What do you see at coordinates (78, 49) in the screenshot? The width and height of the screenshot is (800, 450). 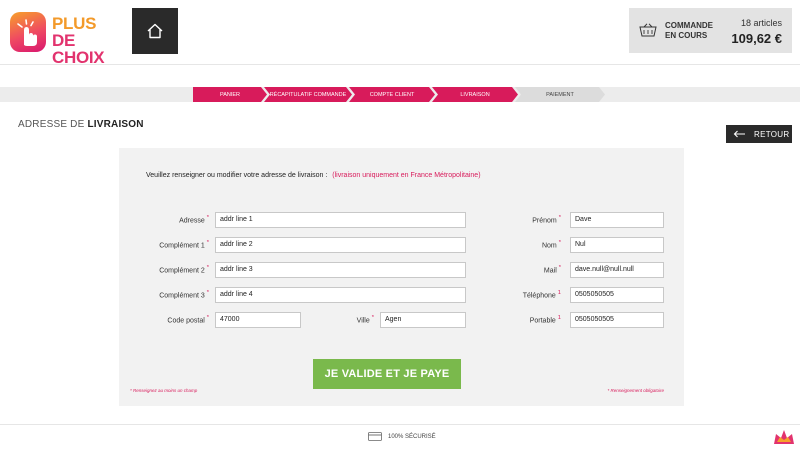 I see `brand-line2: DE CHOIX` at bounding box center [78, 49].